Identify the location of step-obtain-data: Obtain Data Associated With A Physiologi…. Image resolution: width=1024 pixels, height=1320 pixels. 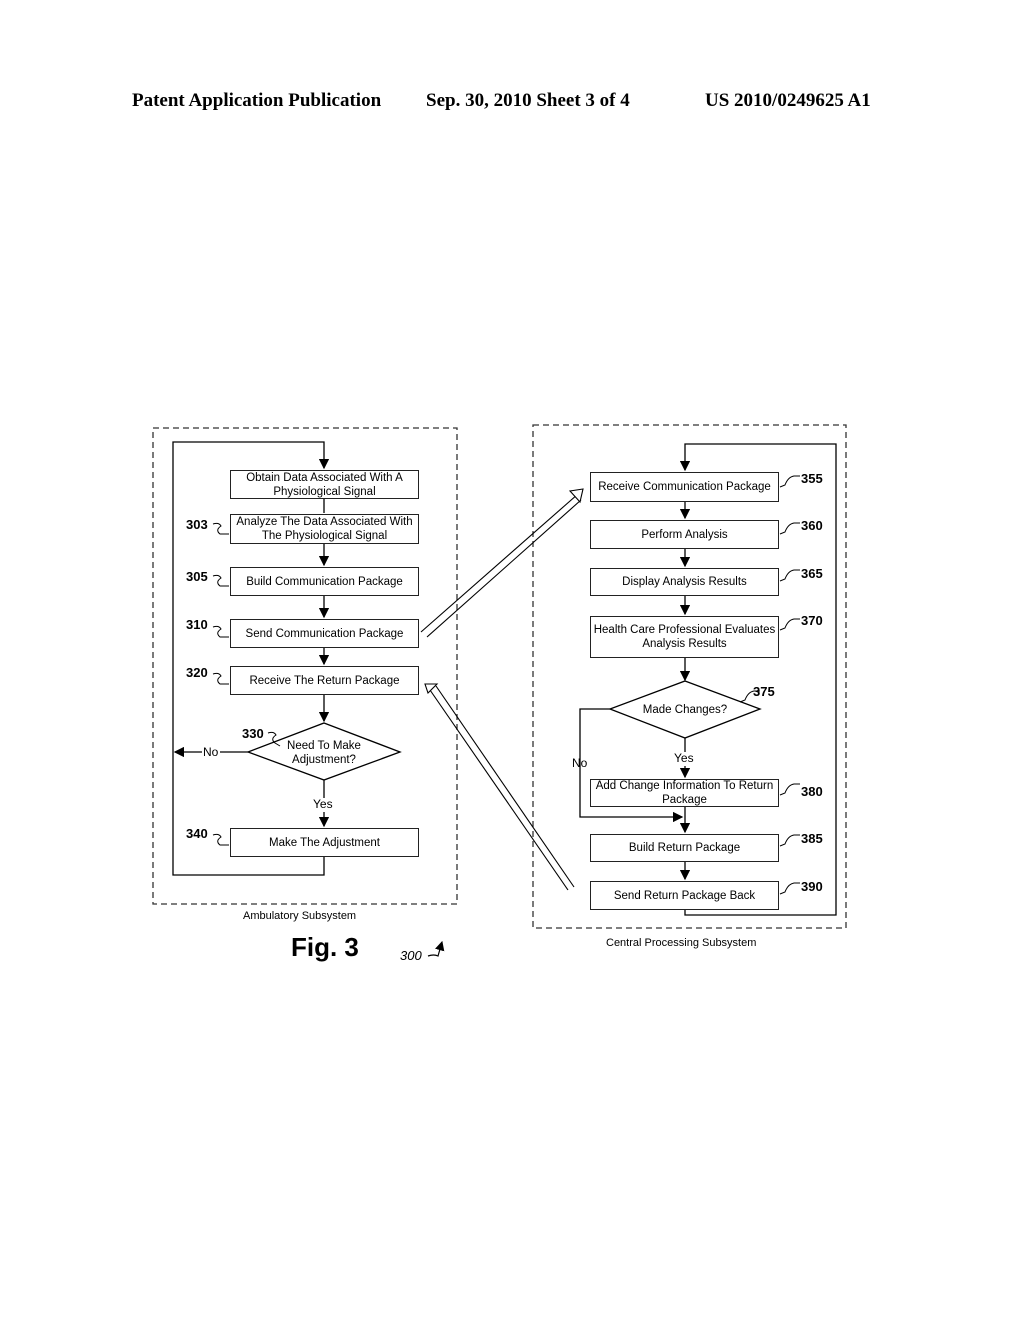
(324, 484).